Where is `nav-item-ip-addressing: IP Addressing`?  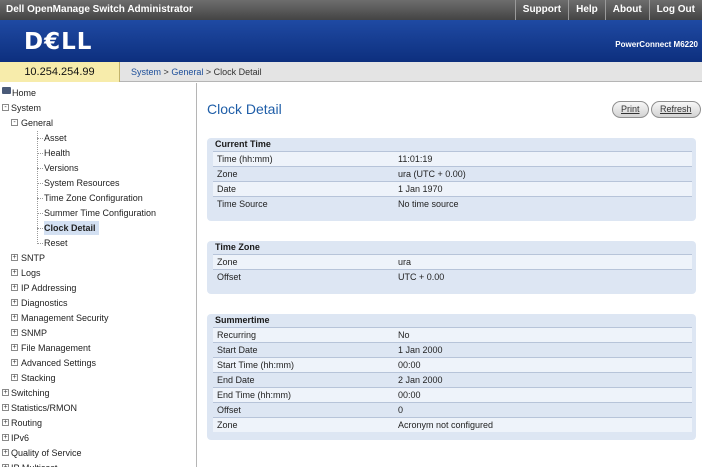
nav-item-ip-addressing: IP Addressing is located at coordinates (48, 288).